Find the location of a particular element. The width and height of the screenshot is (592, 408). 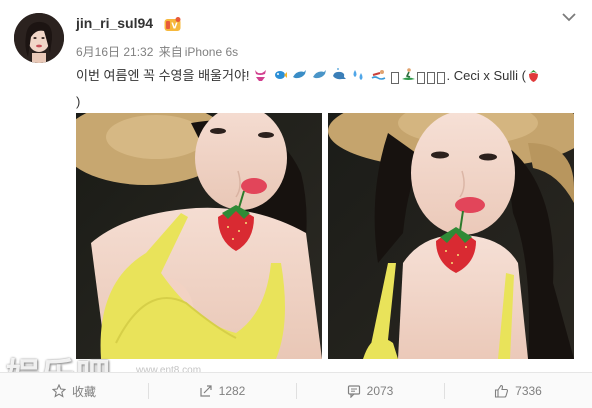

comment-button: 2073 is located at coordinates (370, 390).